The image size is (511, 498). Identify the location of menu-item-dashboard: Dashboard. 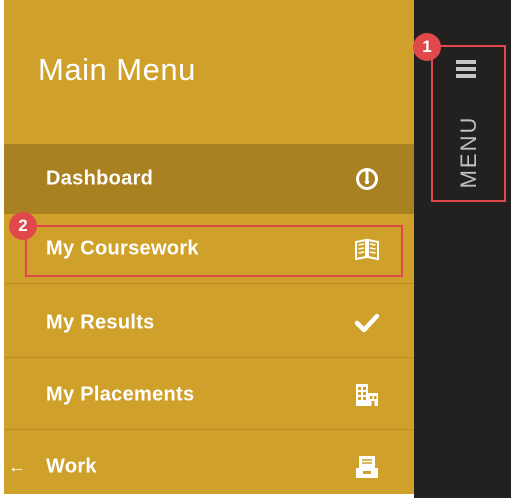
(209, 179).